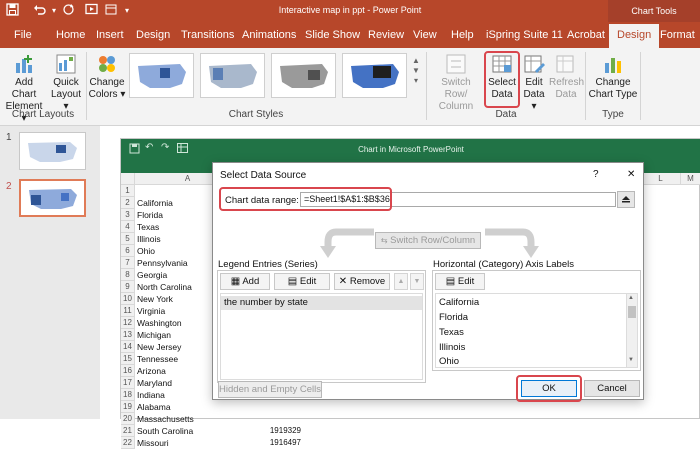 The width and height of the screenshot is (700, 449). What do you see at coordinates (452, 347) in the screenshot?
I see `axis-label-item: Illinois` at bounding box center [452, 347].